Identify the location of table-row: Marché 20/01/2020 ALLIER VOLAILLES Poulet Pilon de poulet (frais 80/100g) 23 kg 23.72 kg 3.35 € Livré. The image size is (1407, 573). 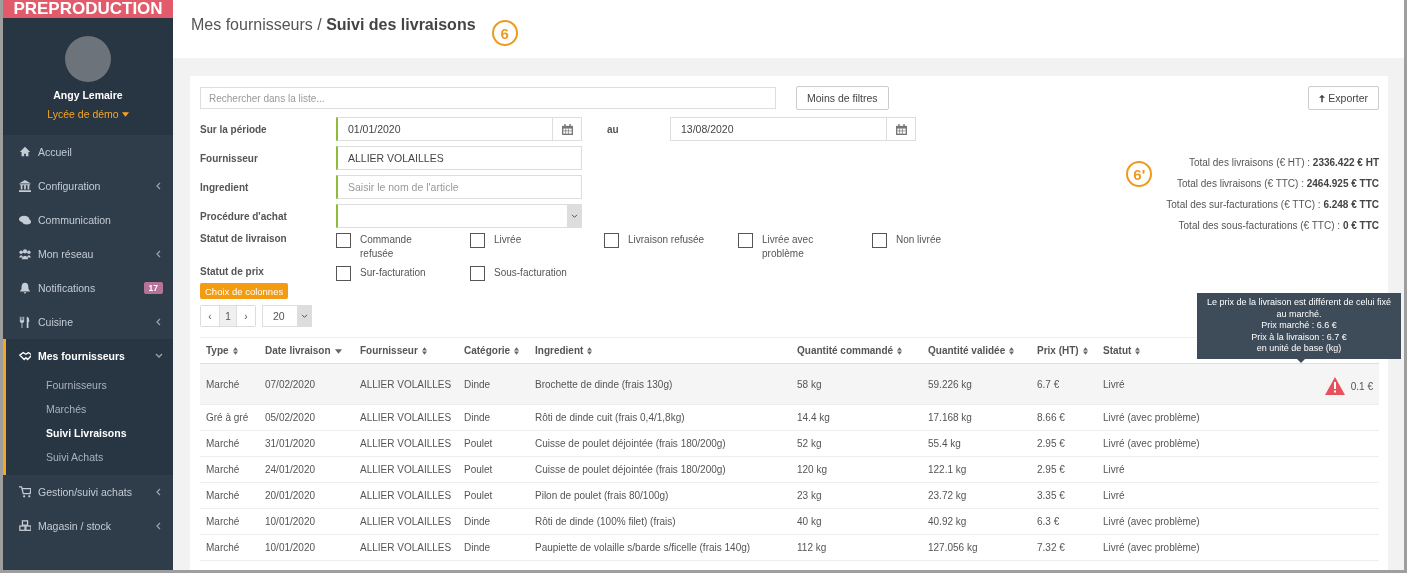
(789, 495).